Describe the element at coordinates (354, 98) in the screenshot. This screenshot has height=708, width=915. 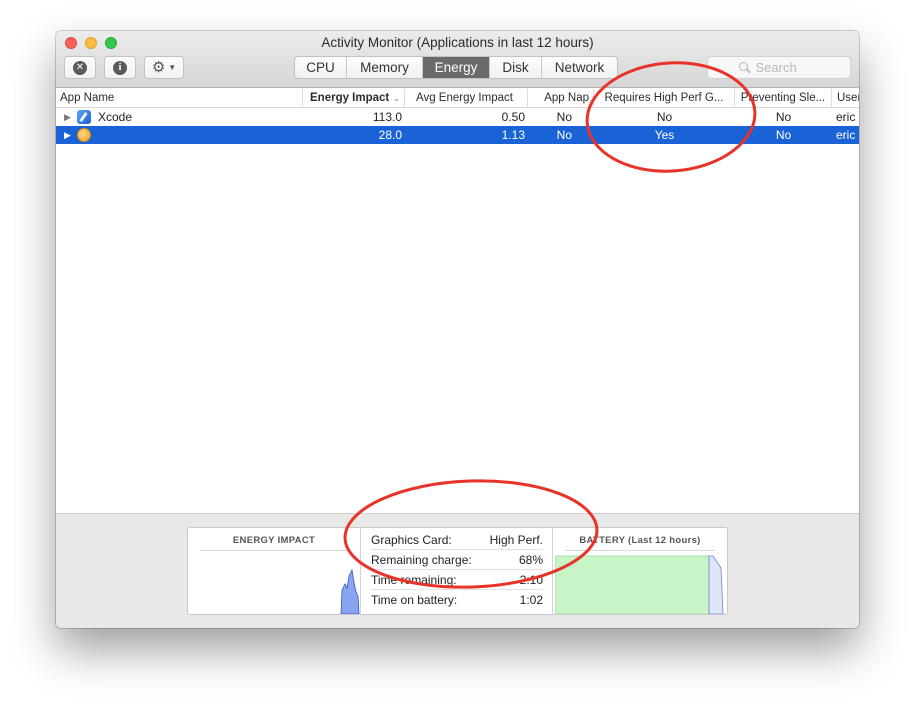
I see `column-energy-impact: Energy Impact ⌄` at that location.